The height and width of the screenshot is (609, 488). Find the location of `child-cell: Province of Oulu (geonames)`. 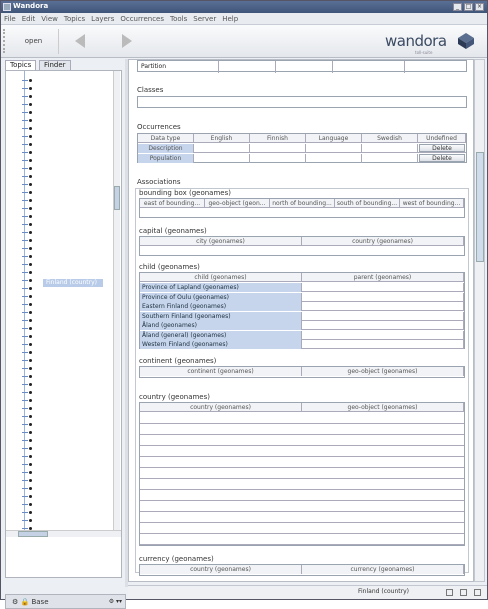

child-cell: Province of Oulu (geonames) is located at coordinates (221, 297).